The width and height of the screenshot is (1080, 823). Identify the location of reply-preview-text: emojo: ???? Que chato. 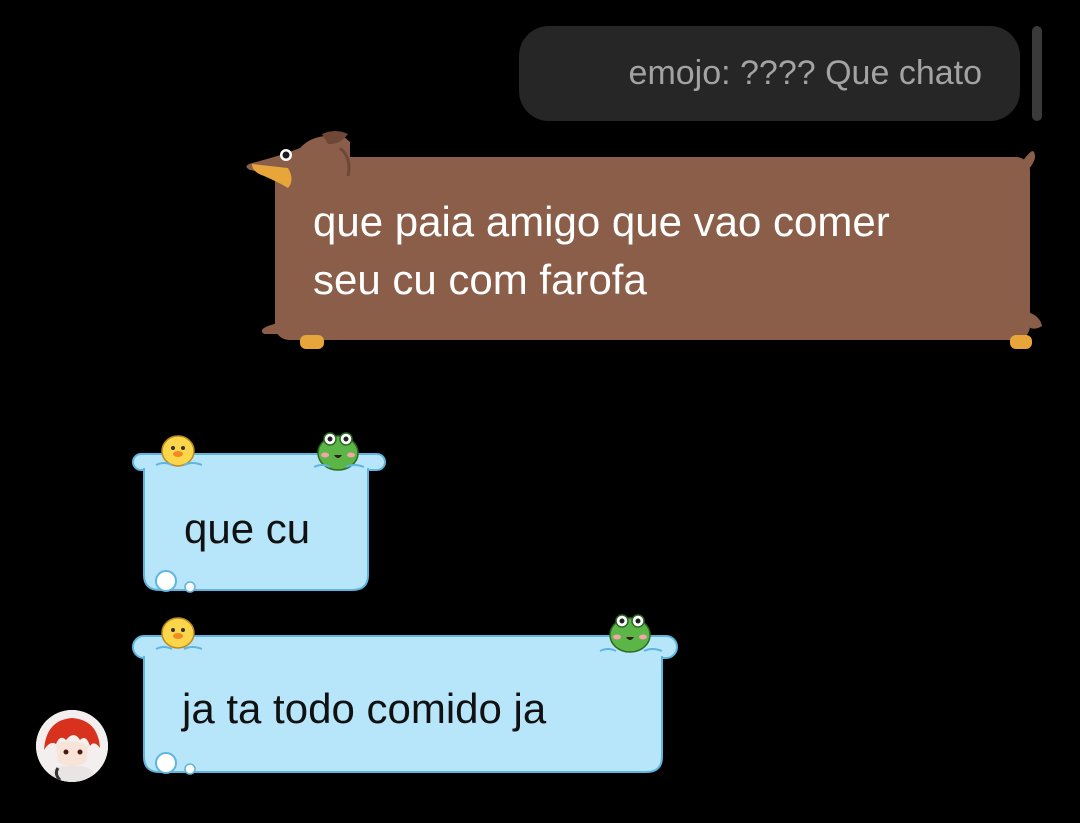
(805, 73).